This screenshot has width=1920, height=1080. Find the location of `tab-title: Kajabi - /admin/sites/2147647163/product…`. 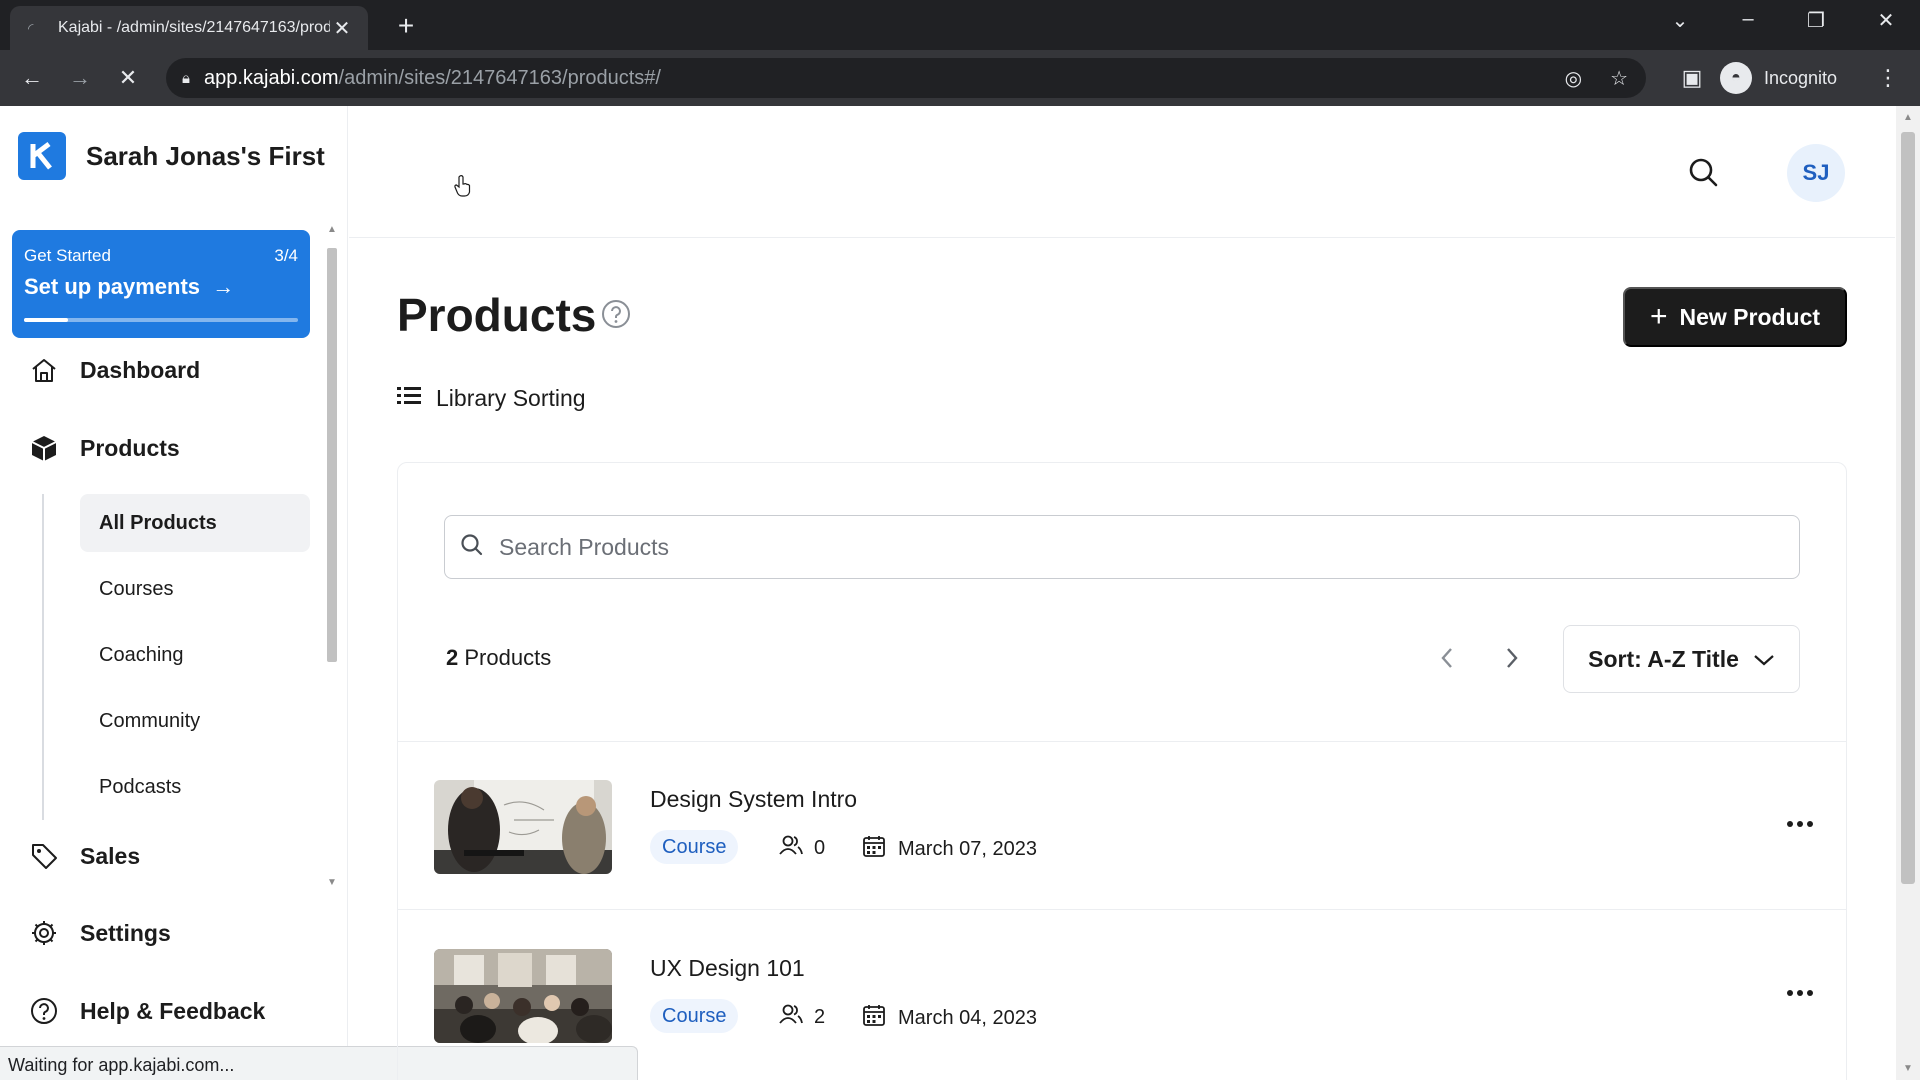

tab-title: Kajabi - /admin/sites/2147647163/product… is located at coordinates (194, 27).